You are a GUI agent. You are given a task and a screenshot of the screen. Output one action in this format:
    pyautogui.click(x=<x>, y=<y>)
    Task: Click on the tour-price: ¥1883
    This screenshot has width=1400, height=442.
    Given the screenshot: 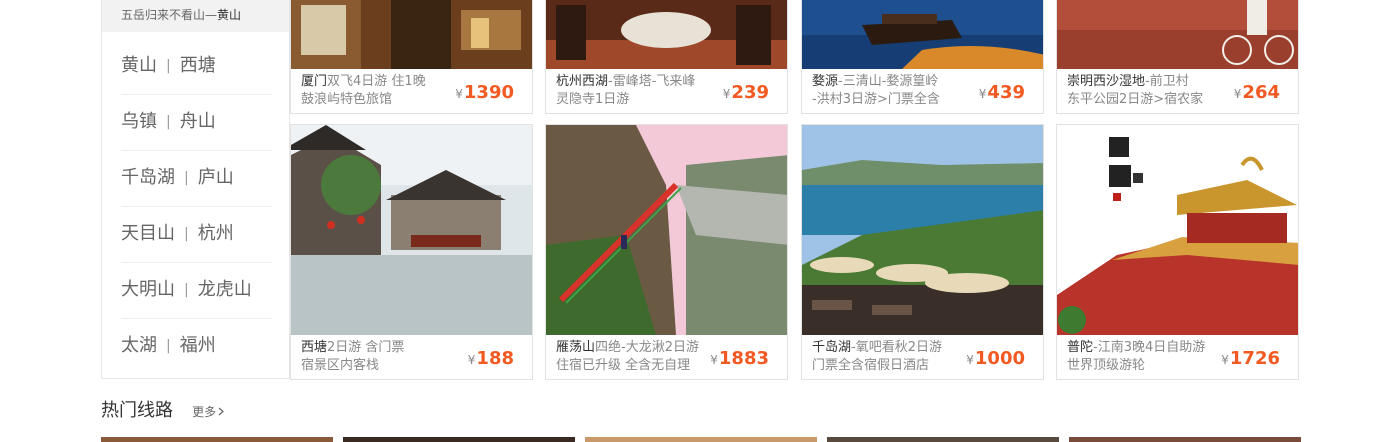 What is the action you would take?
    pyautogui.click(x=739, y=358)
    